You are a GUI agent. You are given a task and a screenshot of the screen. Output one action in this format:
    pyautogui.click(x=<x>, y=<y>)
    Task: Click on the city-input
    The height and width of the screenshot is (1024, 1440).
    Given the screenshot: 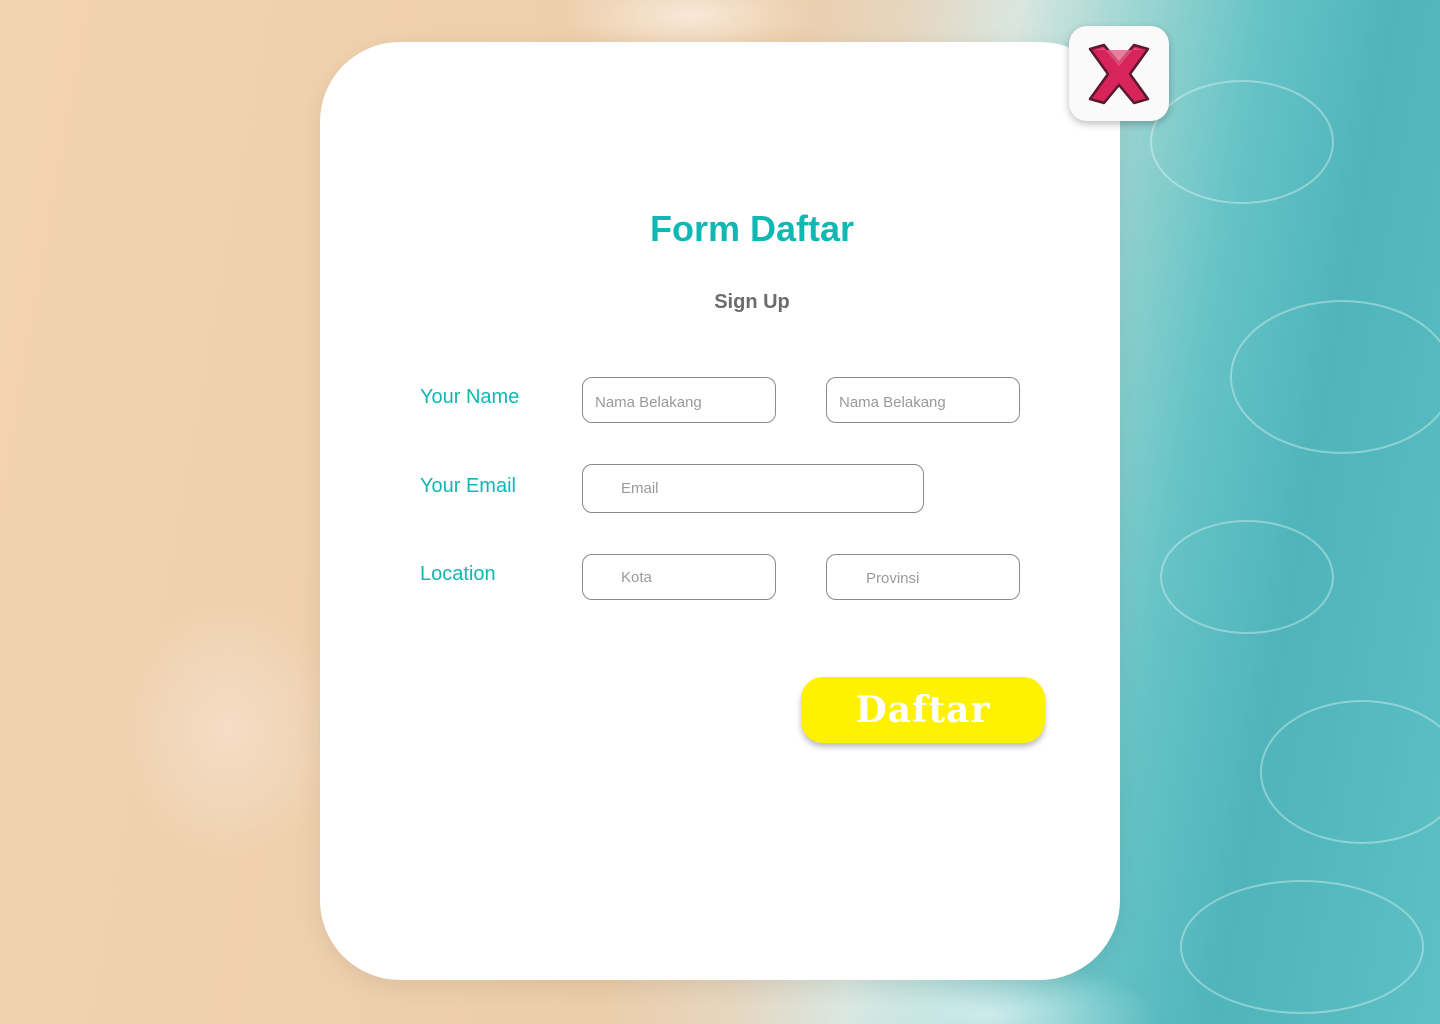 What is the action you would take?
    pyautogui.click(x=679, y=577)
    